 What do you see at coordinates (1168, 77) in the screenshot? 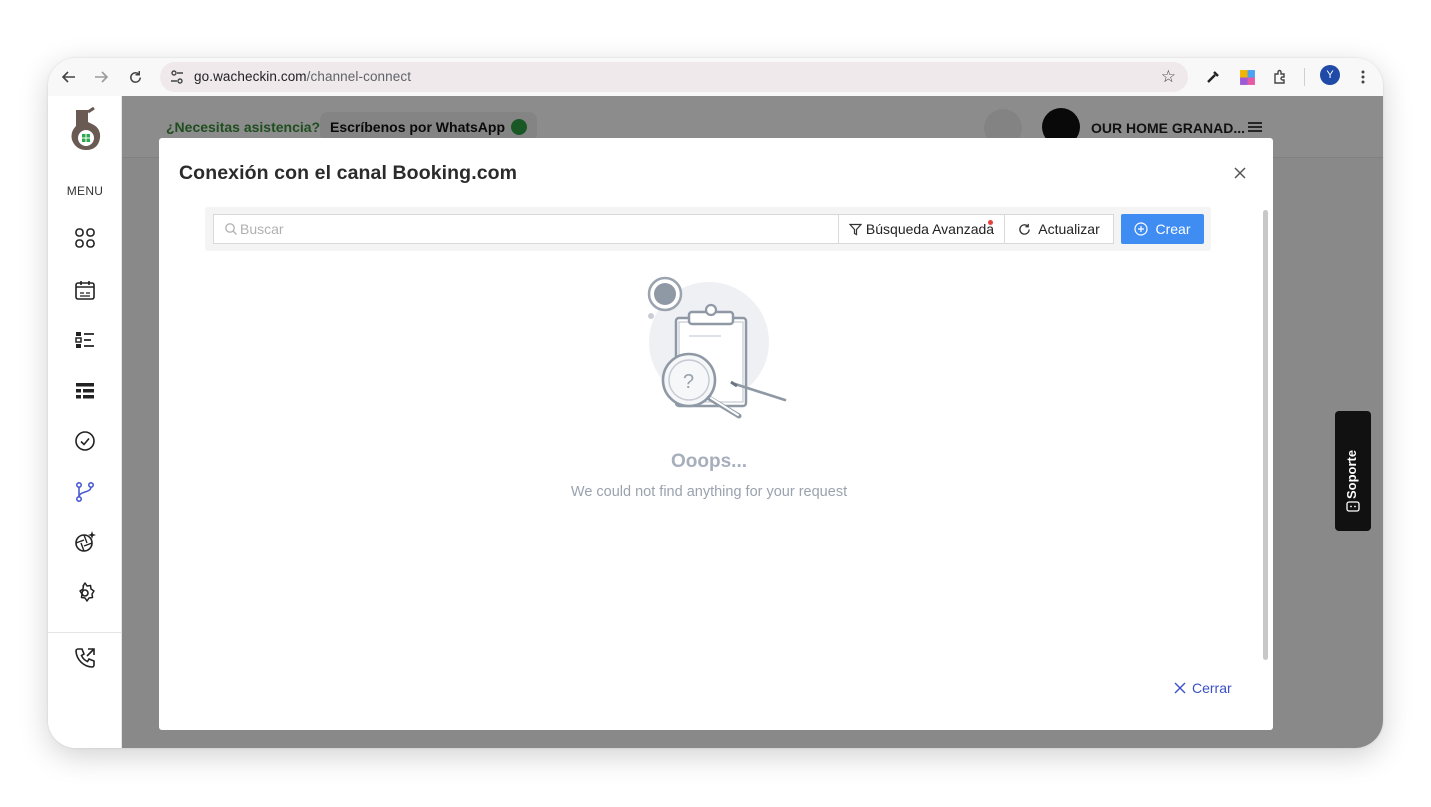
I see `bookmark-star-icon: ☆` at bounding box center [1168, 77].